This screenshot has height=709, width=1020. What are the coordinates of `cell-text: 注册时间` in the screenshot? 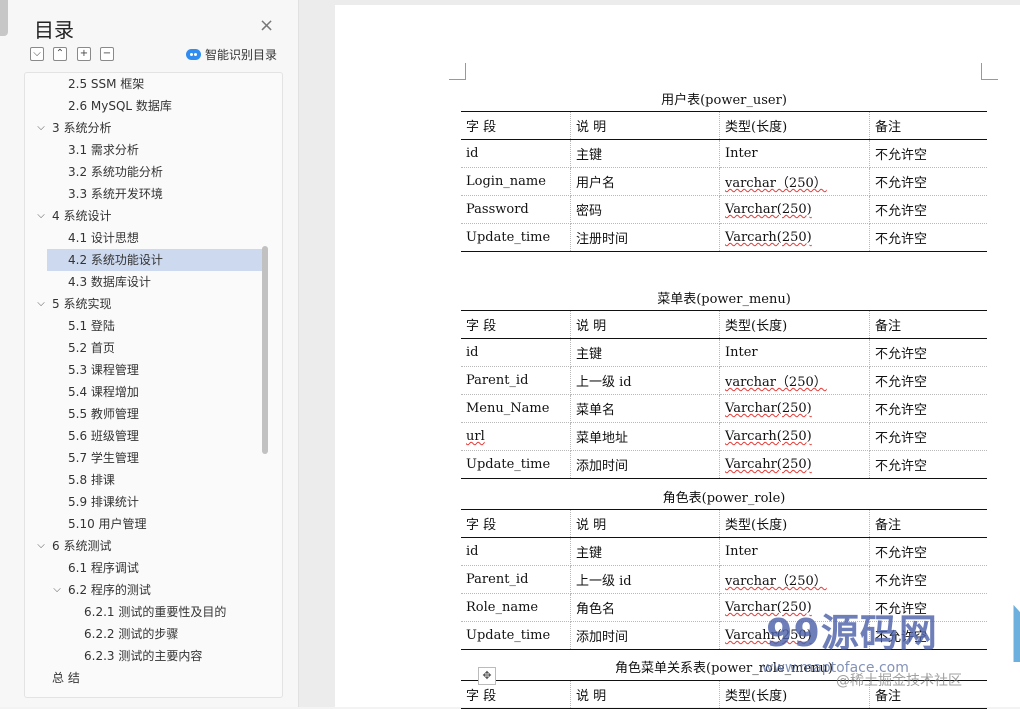 It's located at (602, 239).